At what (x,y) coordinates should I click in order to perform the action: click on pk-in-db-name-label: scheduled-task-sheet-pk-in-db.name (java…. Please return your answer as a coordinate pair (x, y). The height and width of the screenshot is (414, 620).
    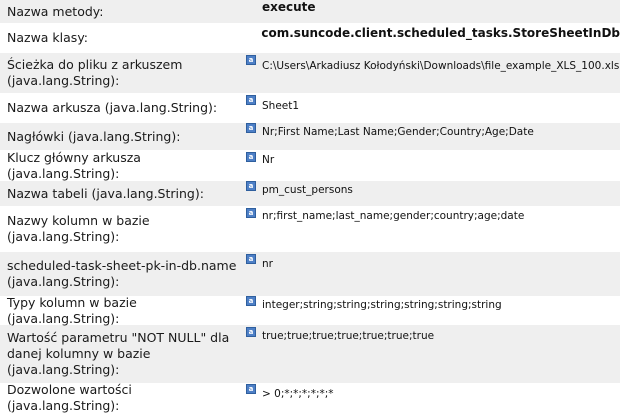
    Looking at the image, I should click on (122, 273).